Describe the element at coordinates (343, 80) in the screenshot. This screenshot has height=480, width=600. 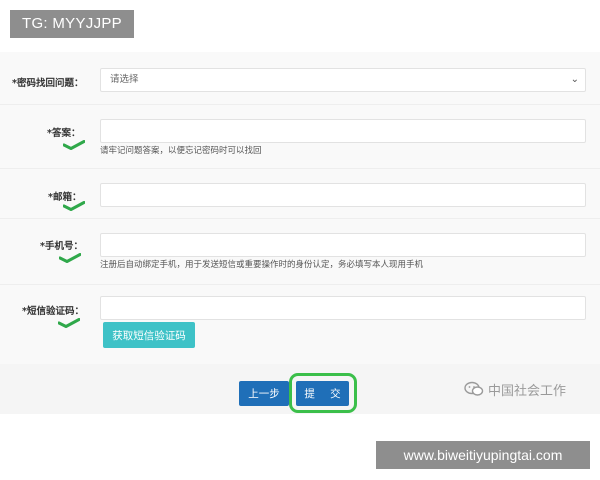
I see `security-question-select: 请选择 ⌄` at that location.